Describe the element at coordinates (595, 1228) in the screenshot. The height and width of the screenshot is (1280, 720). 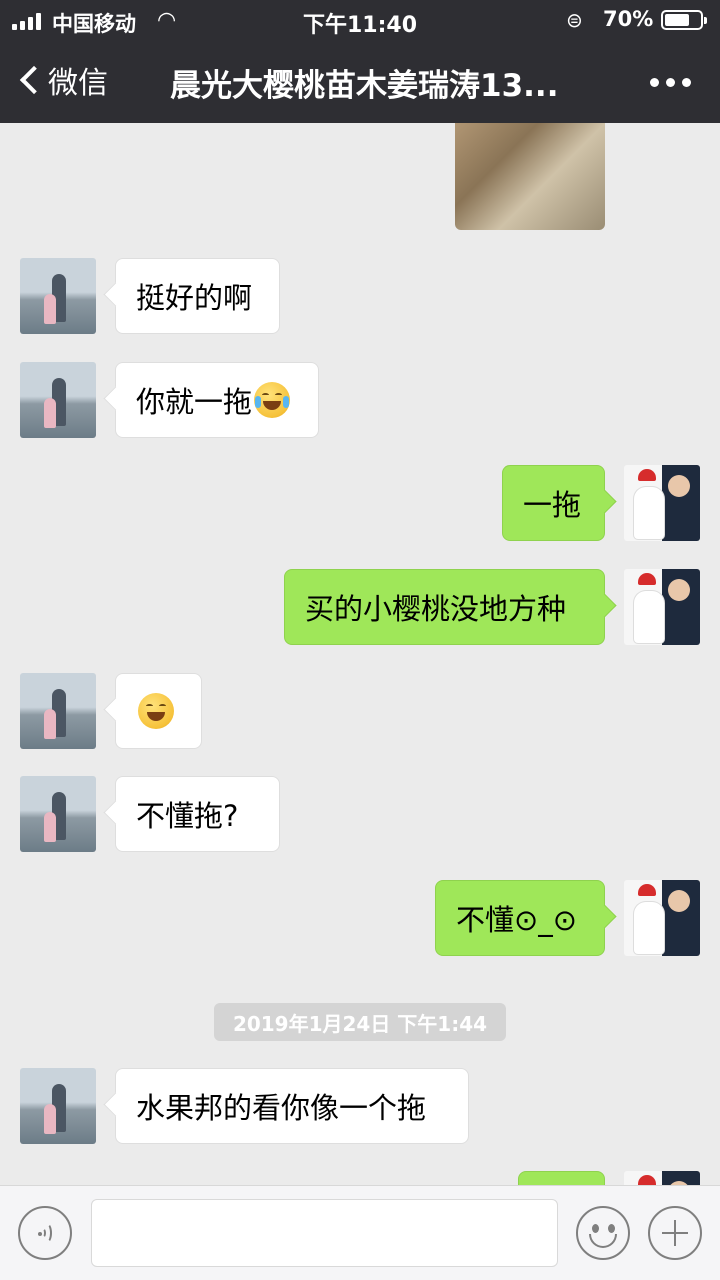
I see `smiley-icon` at that location.